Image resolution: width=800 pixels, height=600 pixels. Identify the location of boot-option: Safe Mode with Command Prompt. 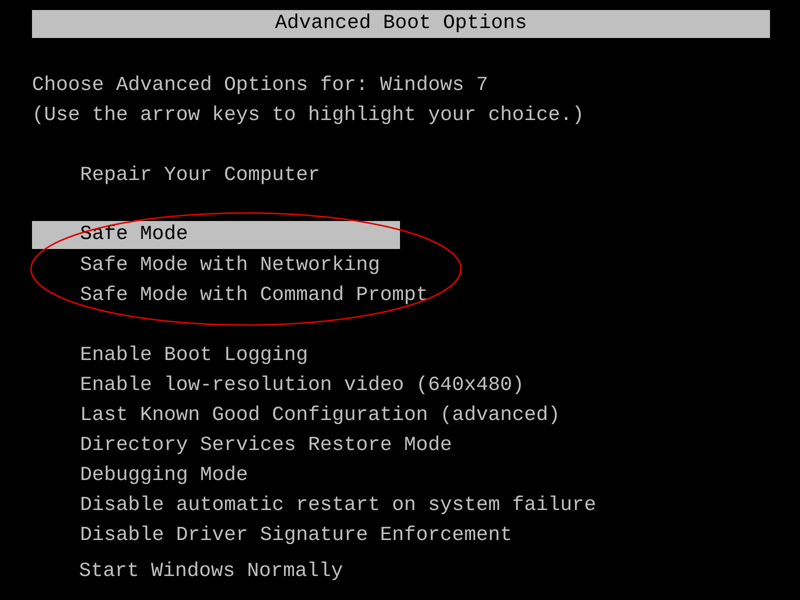
(230, 296).